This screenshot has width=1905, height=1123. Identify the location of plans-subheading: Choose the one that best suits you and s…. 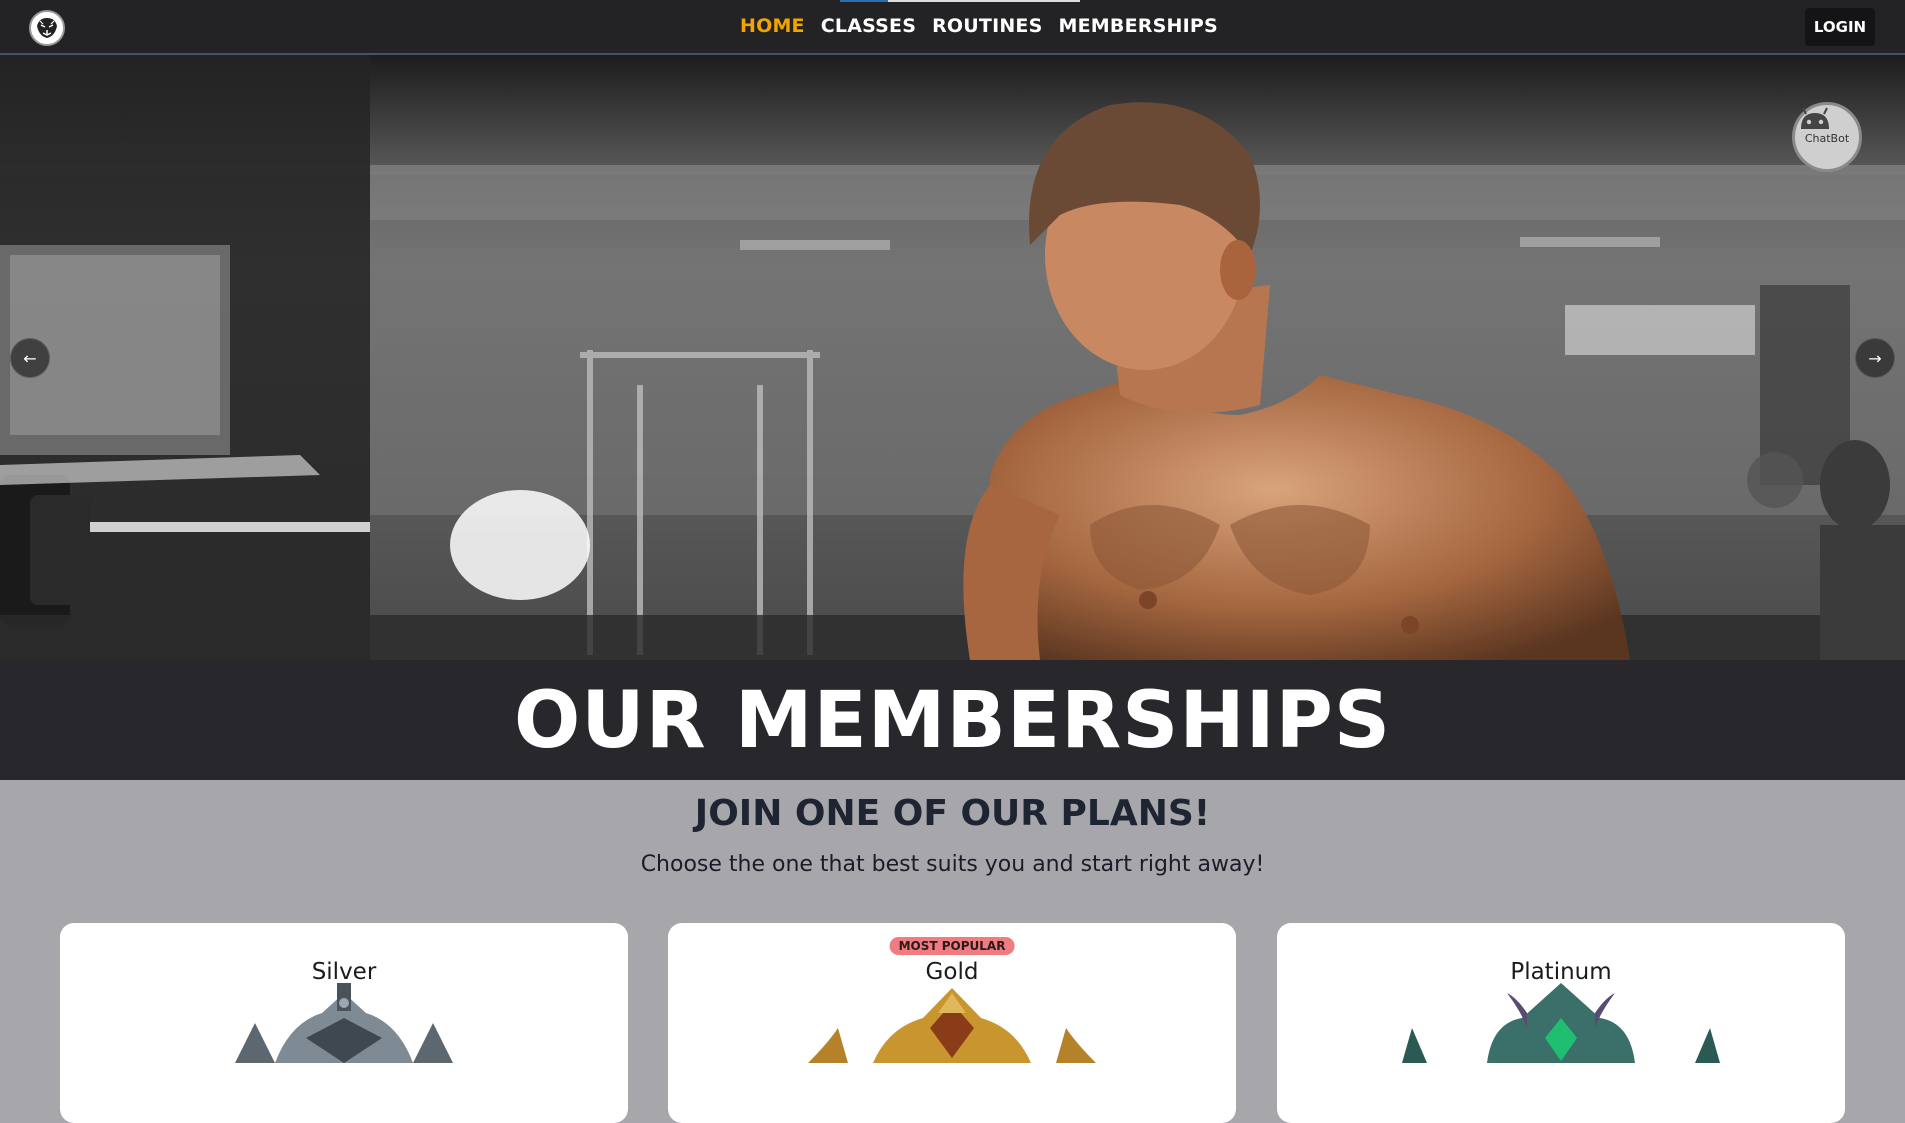
(952, 864).